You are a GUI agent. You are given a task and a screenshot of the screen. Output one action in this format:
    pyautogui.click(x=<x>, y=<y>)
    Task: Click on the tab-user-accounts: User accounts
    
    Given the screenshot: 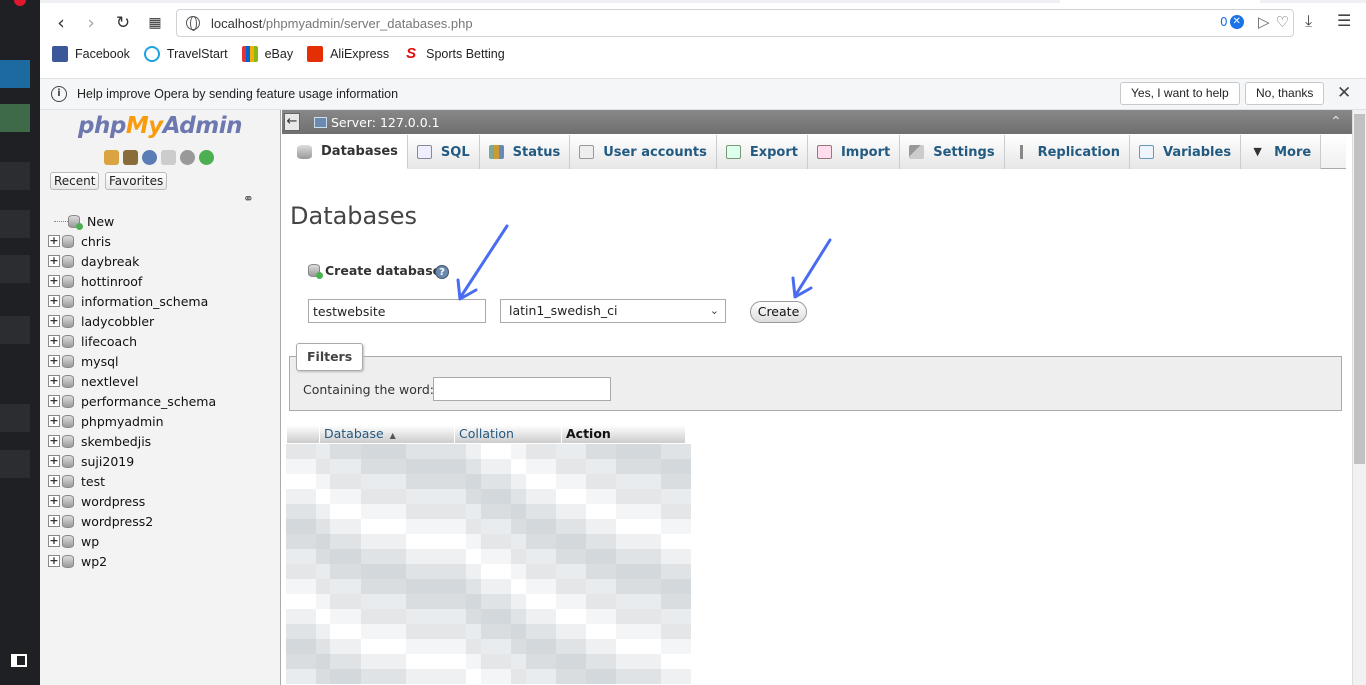 What is the action you would take?
    pyautogui.click(x=643, y=152)
    